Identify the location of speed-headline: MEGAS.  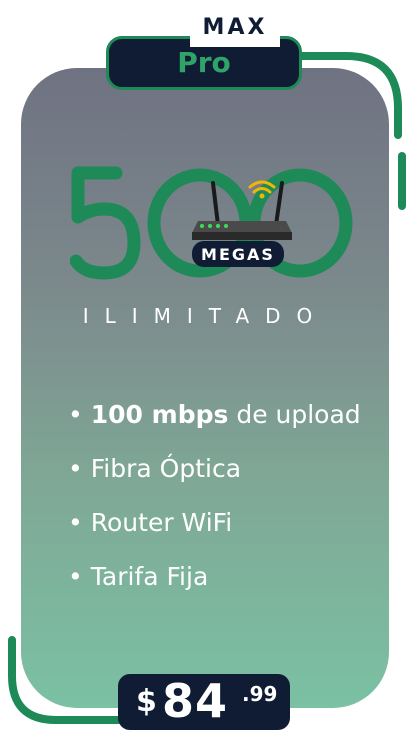
(214, 225).